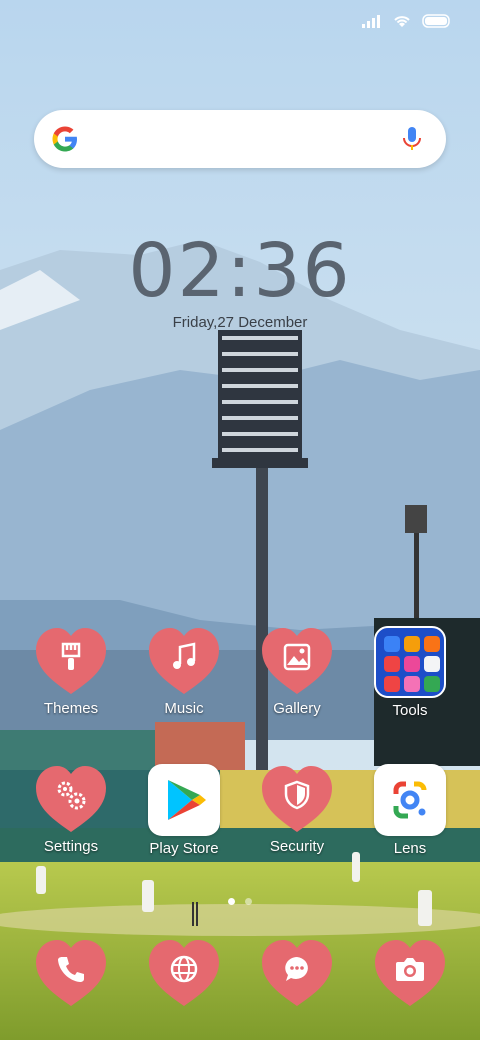  What do you see at coordinates (184, 671) in the screenshot?
I see `app-music: Music` at bounding box center [184, 671].